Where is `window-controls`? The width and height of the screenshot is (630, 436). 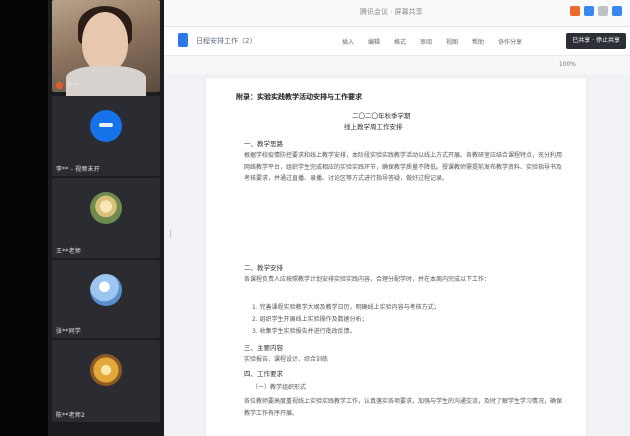 window-controls is located at coordinates (596, 11).